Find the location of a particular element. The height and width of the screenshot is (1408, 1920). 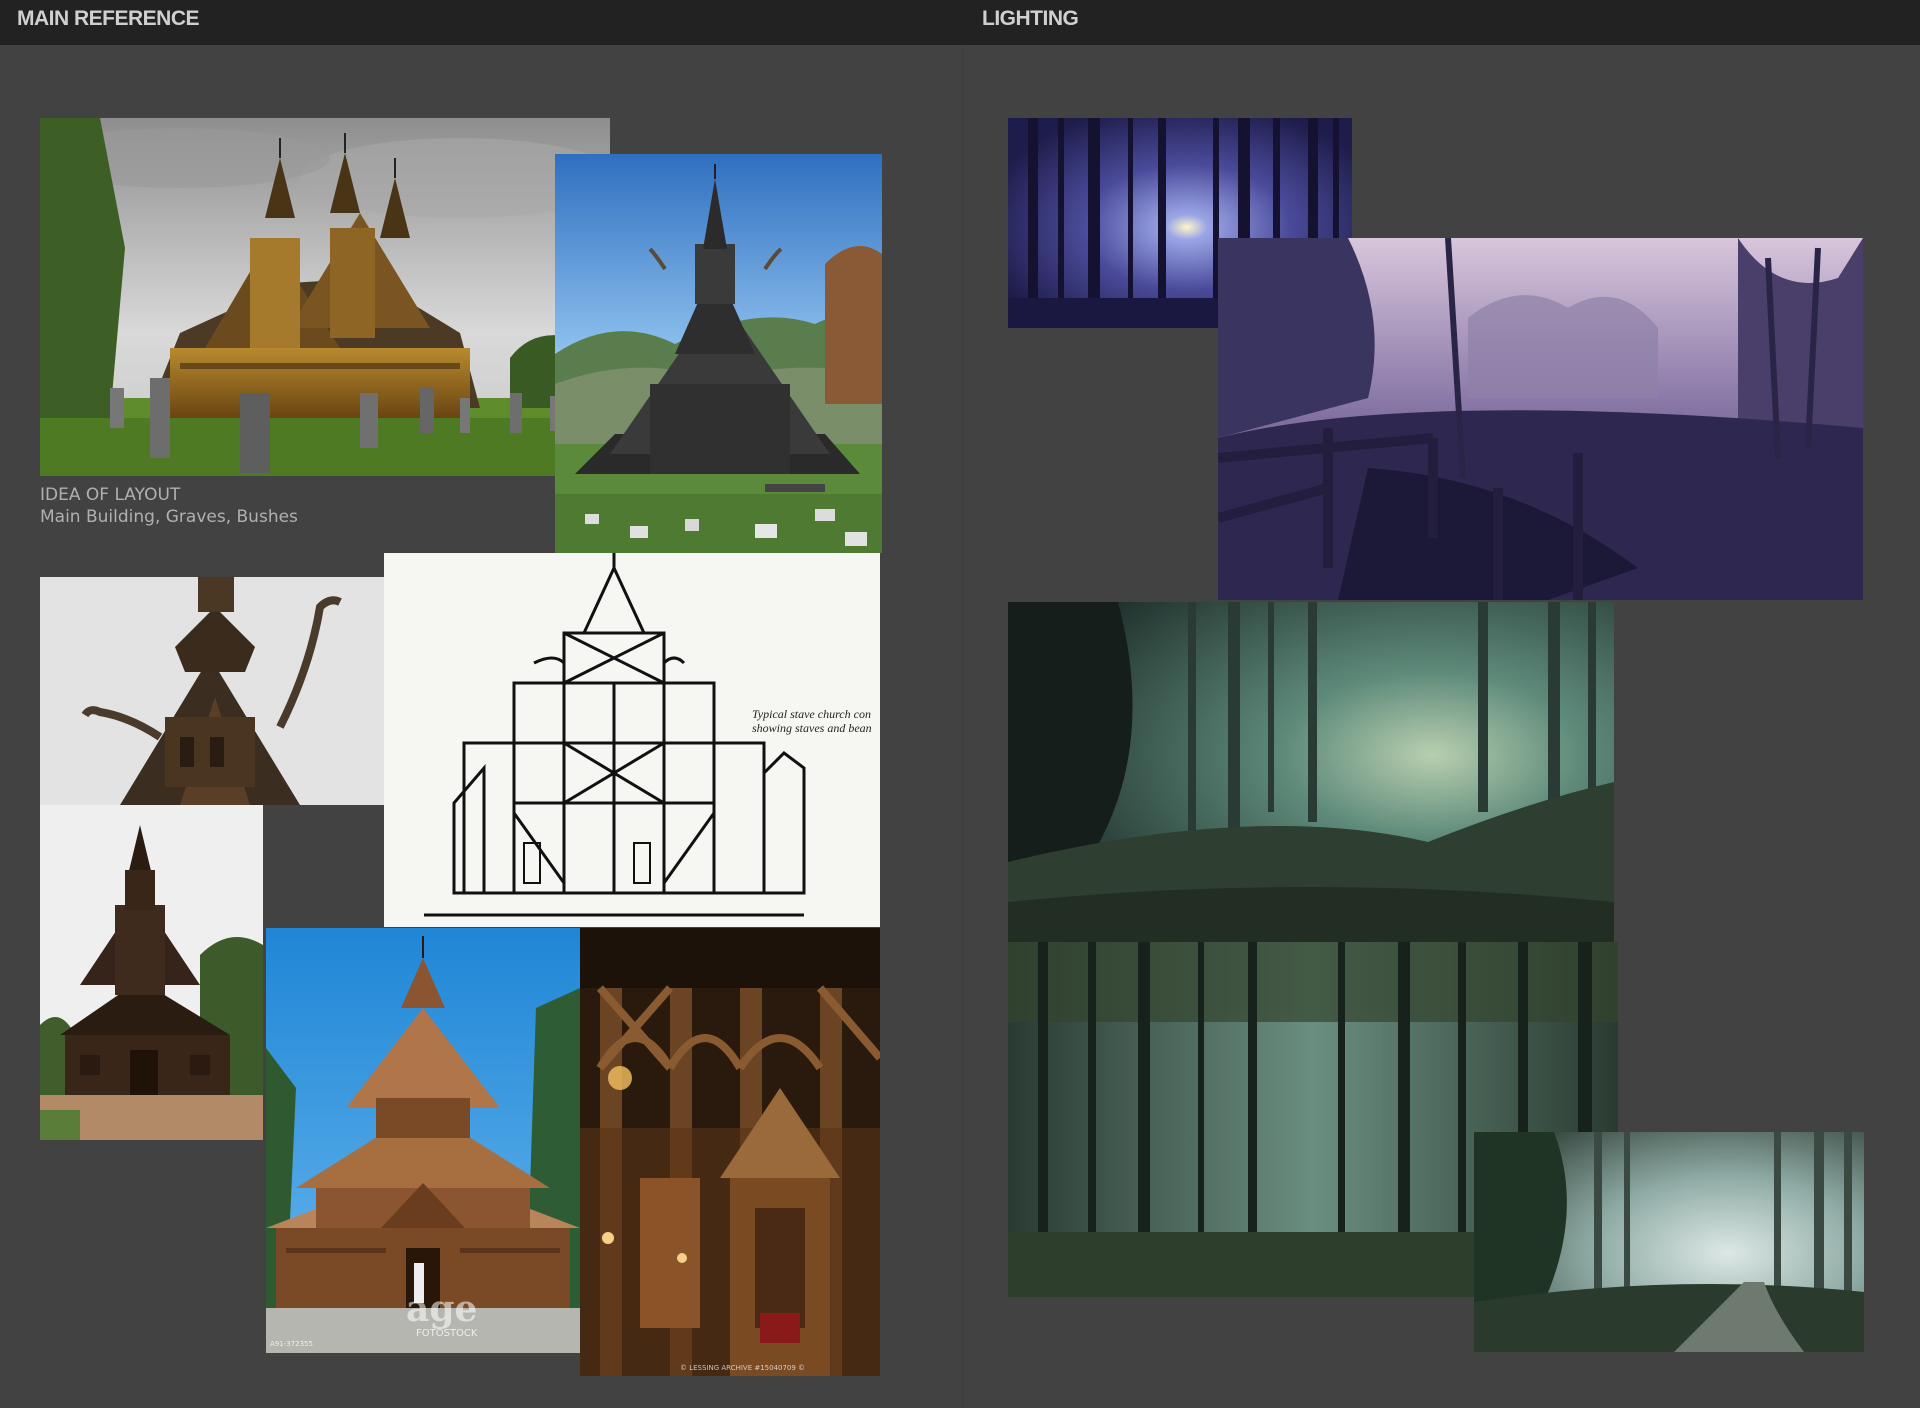

stave-church-interior-photo: © LESSING ARCHIVE #15040709 © is located at coordinates (730, 1152).